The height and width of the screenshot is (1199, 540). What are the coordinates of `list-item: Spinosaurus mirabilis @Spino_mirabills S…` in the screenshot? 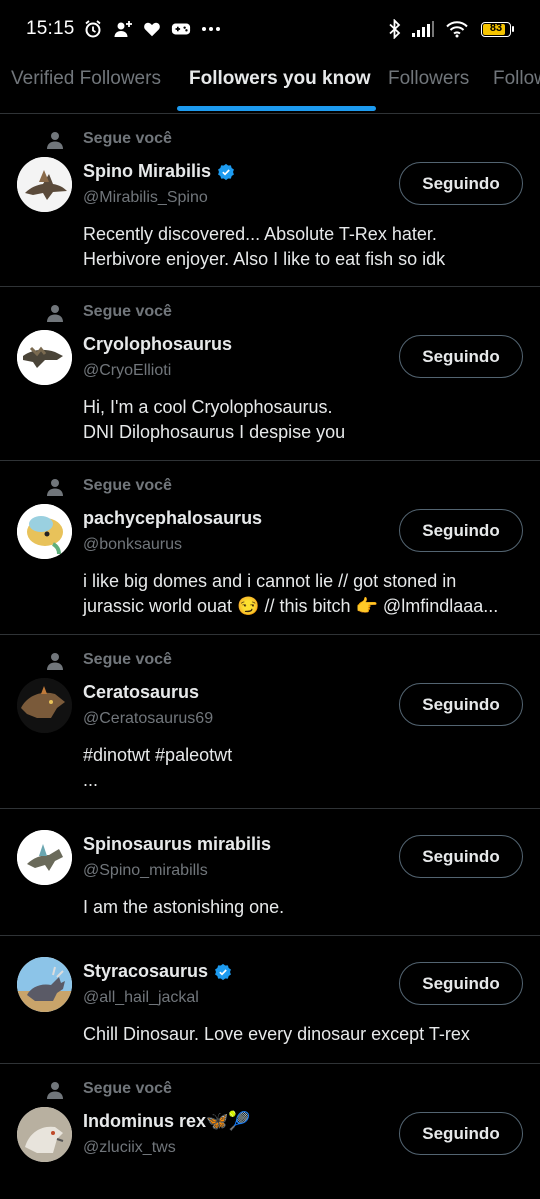 It's located at (270, 872).